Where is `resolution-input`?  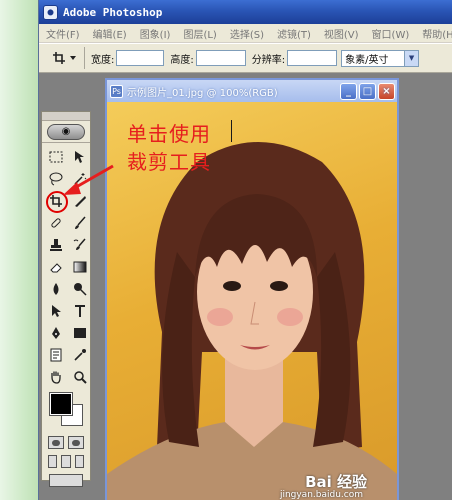 resolution-input is located at coordinates (312, 58).